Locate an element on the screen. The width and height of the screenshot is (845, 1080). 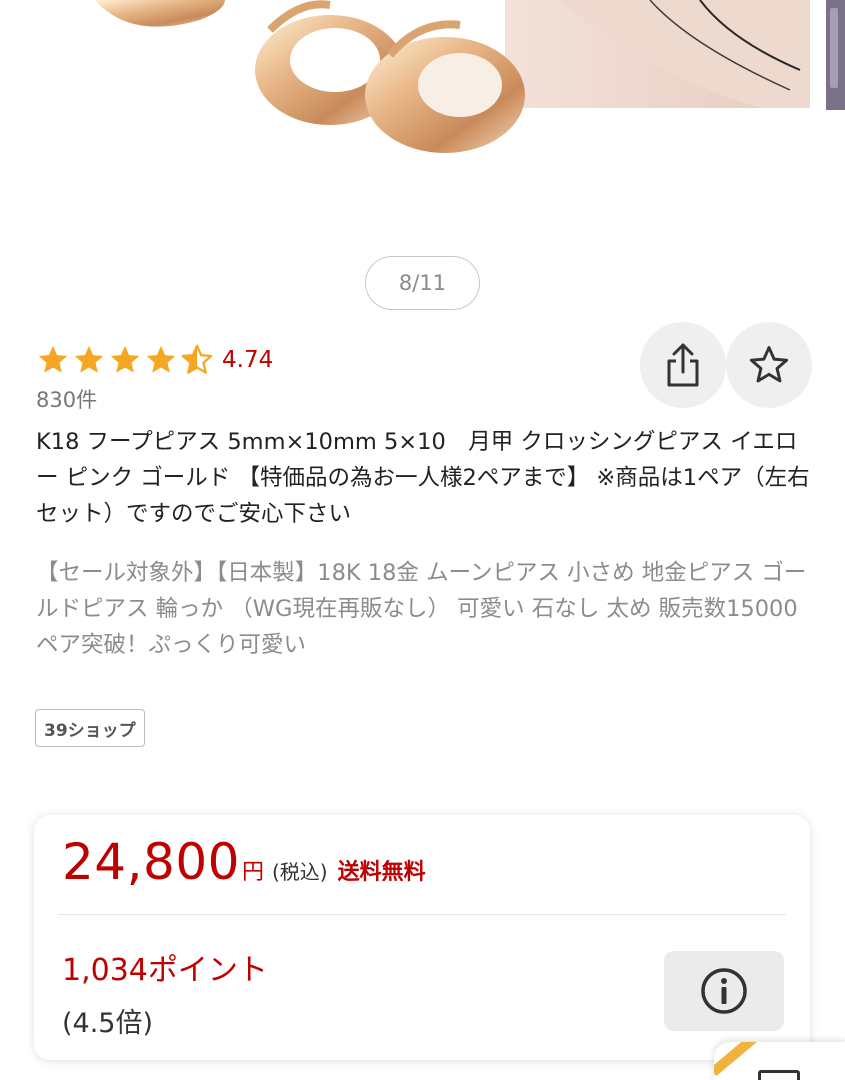
divider is located at coordinates (422, 914).